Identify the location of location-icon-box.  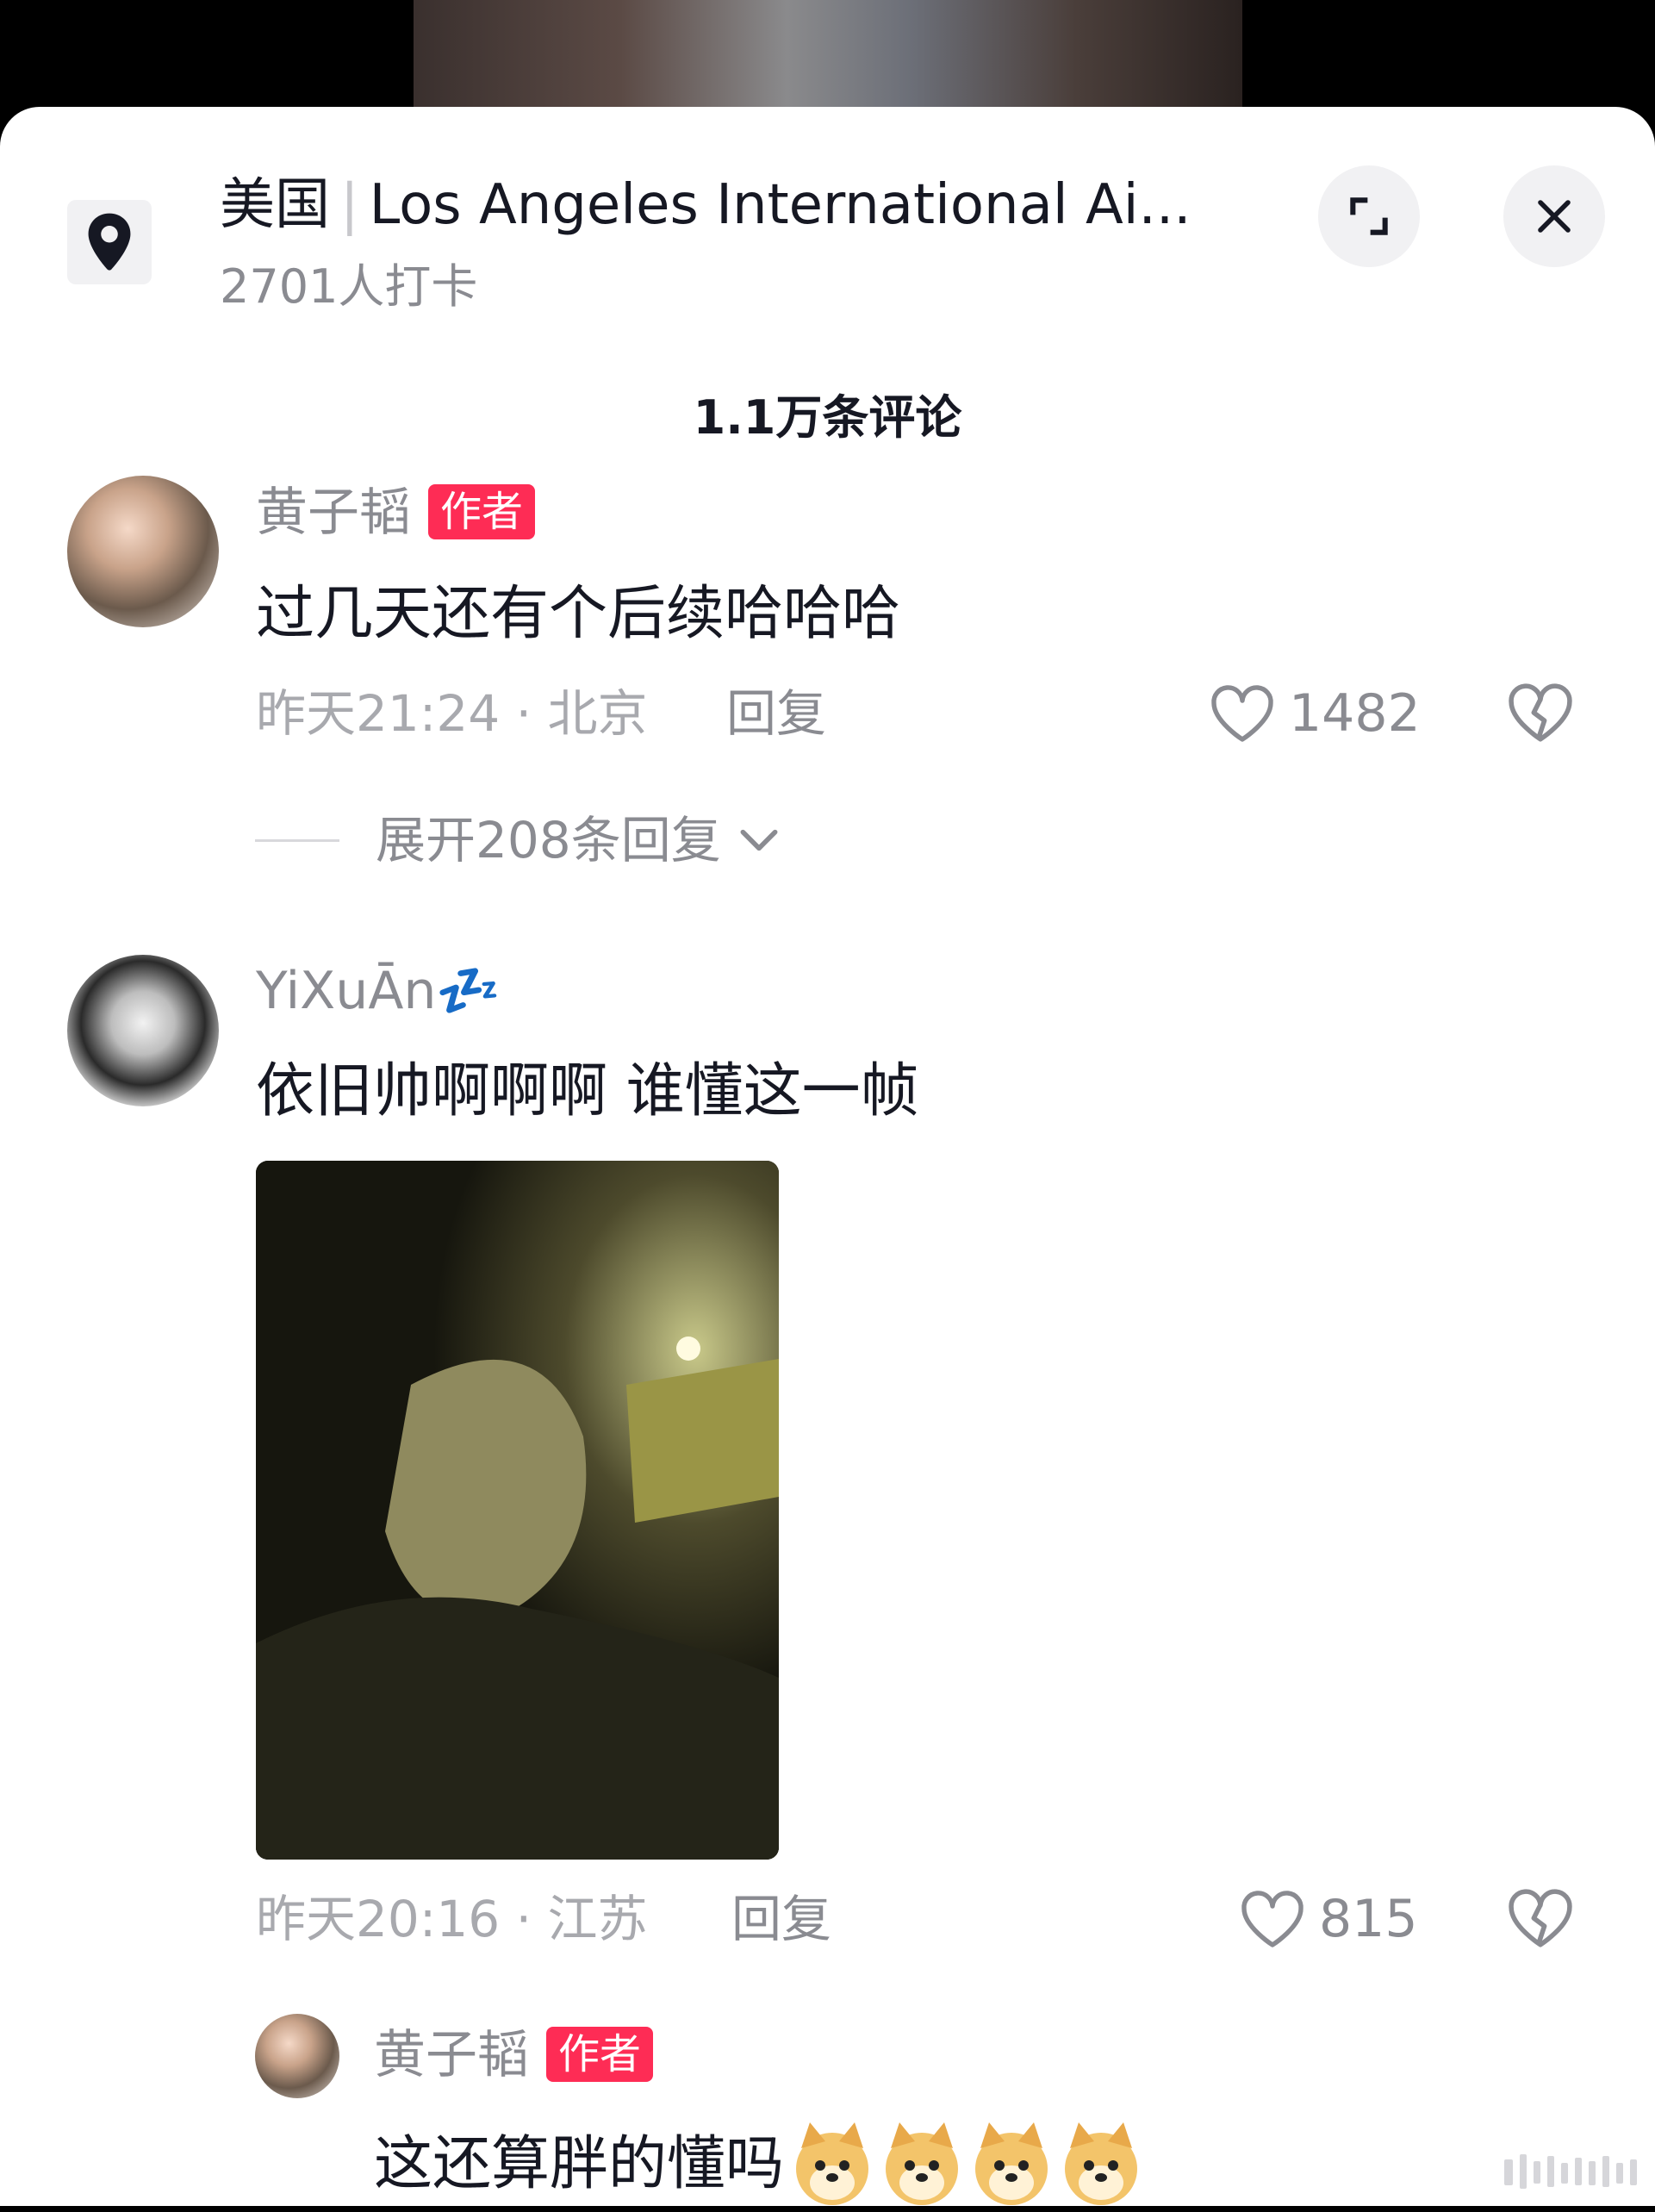
(109, 242).